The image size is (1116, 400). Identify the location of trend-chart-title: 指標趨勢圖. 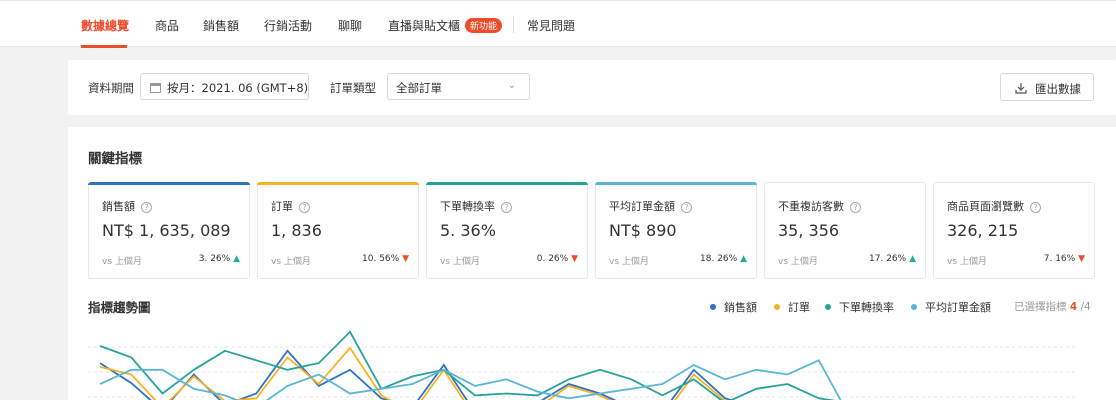
(119, 307).